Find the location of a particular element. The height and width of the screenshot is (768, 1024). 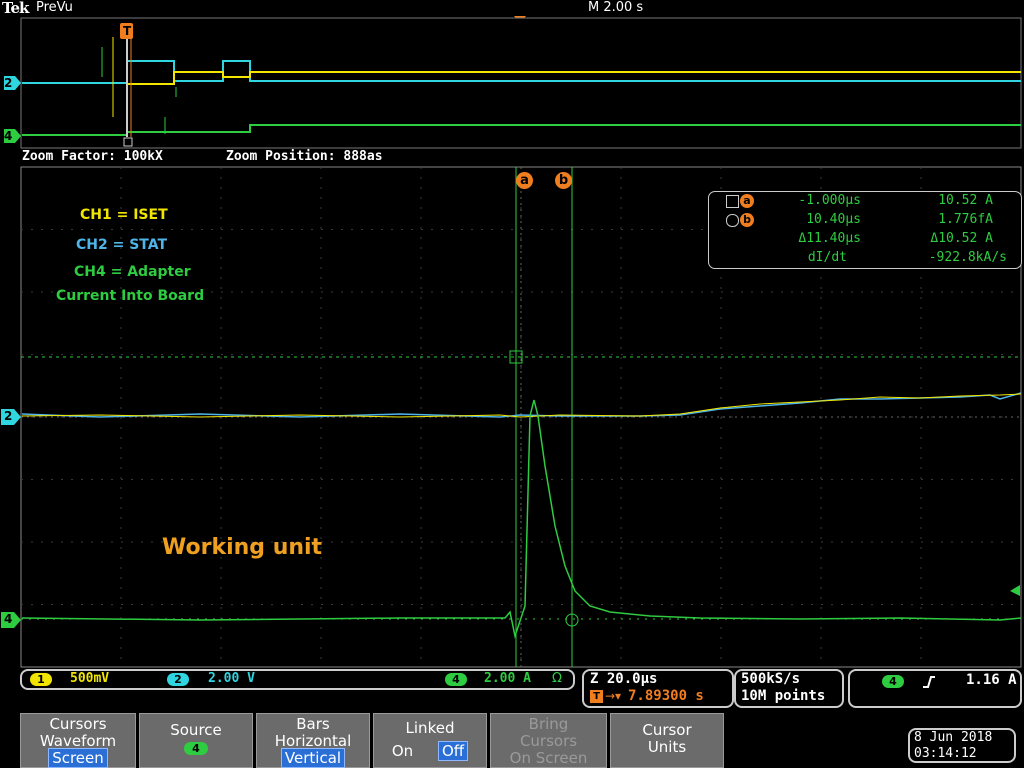

annotation-status: Working unit is located at coordinates (242, 547).